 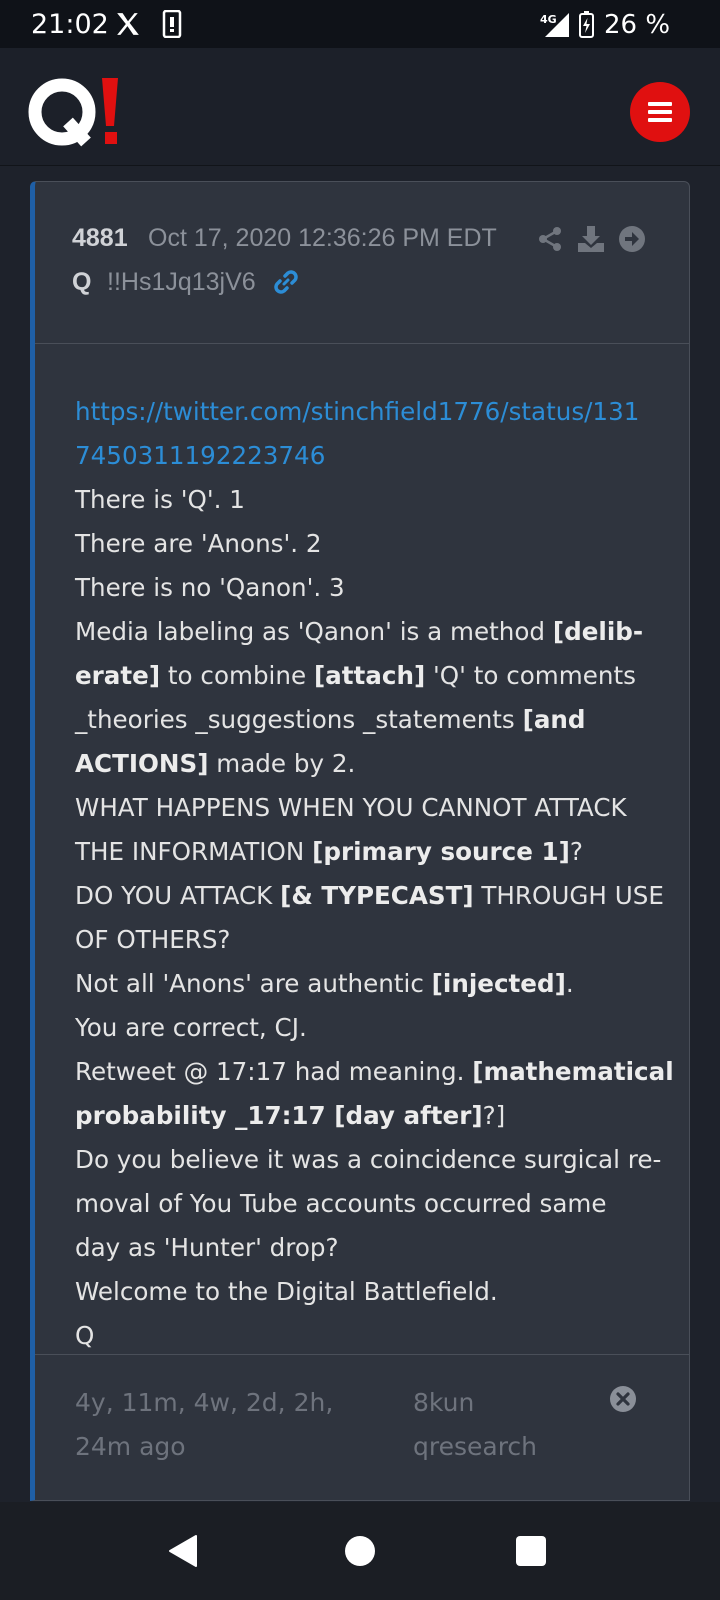 I want to click on bold-text: erate], so click(x=118, y=675).